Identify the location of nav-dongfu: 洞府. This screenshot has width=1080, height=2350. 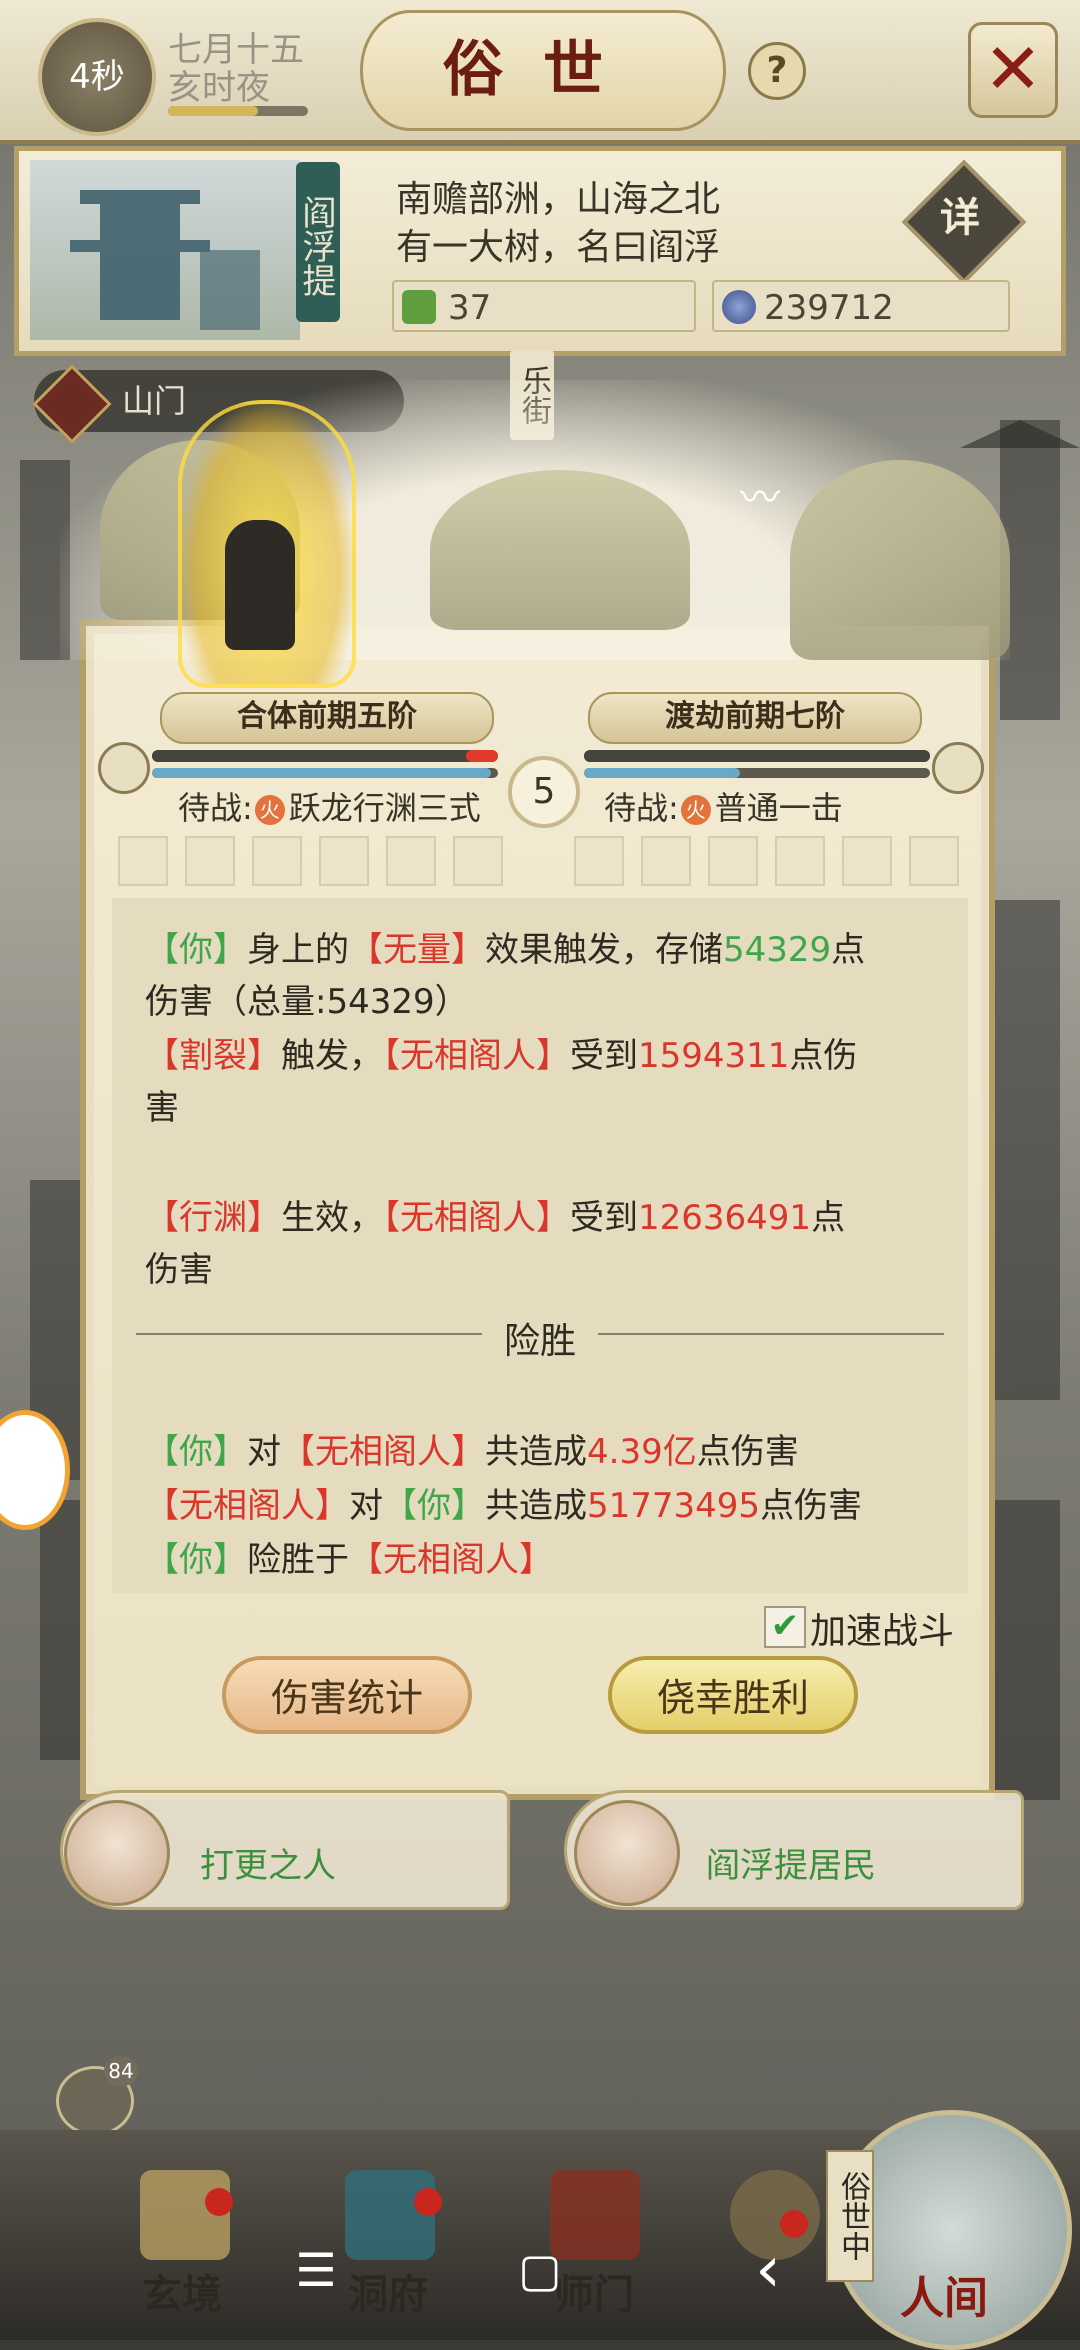
(388, 2291).